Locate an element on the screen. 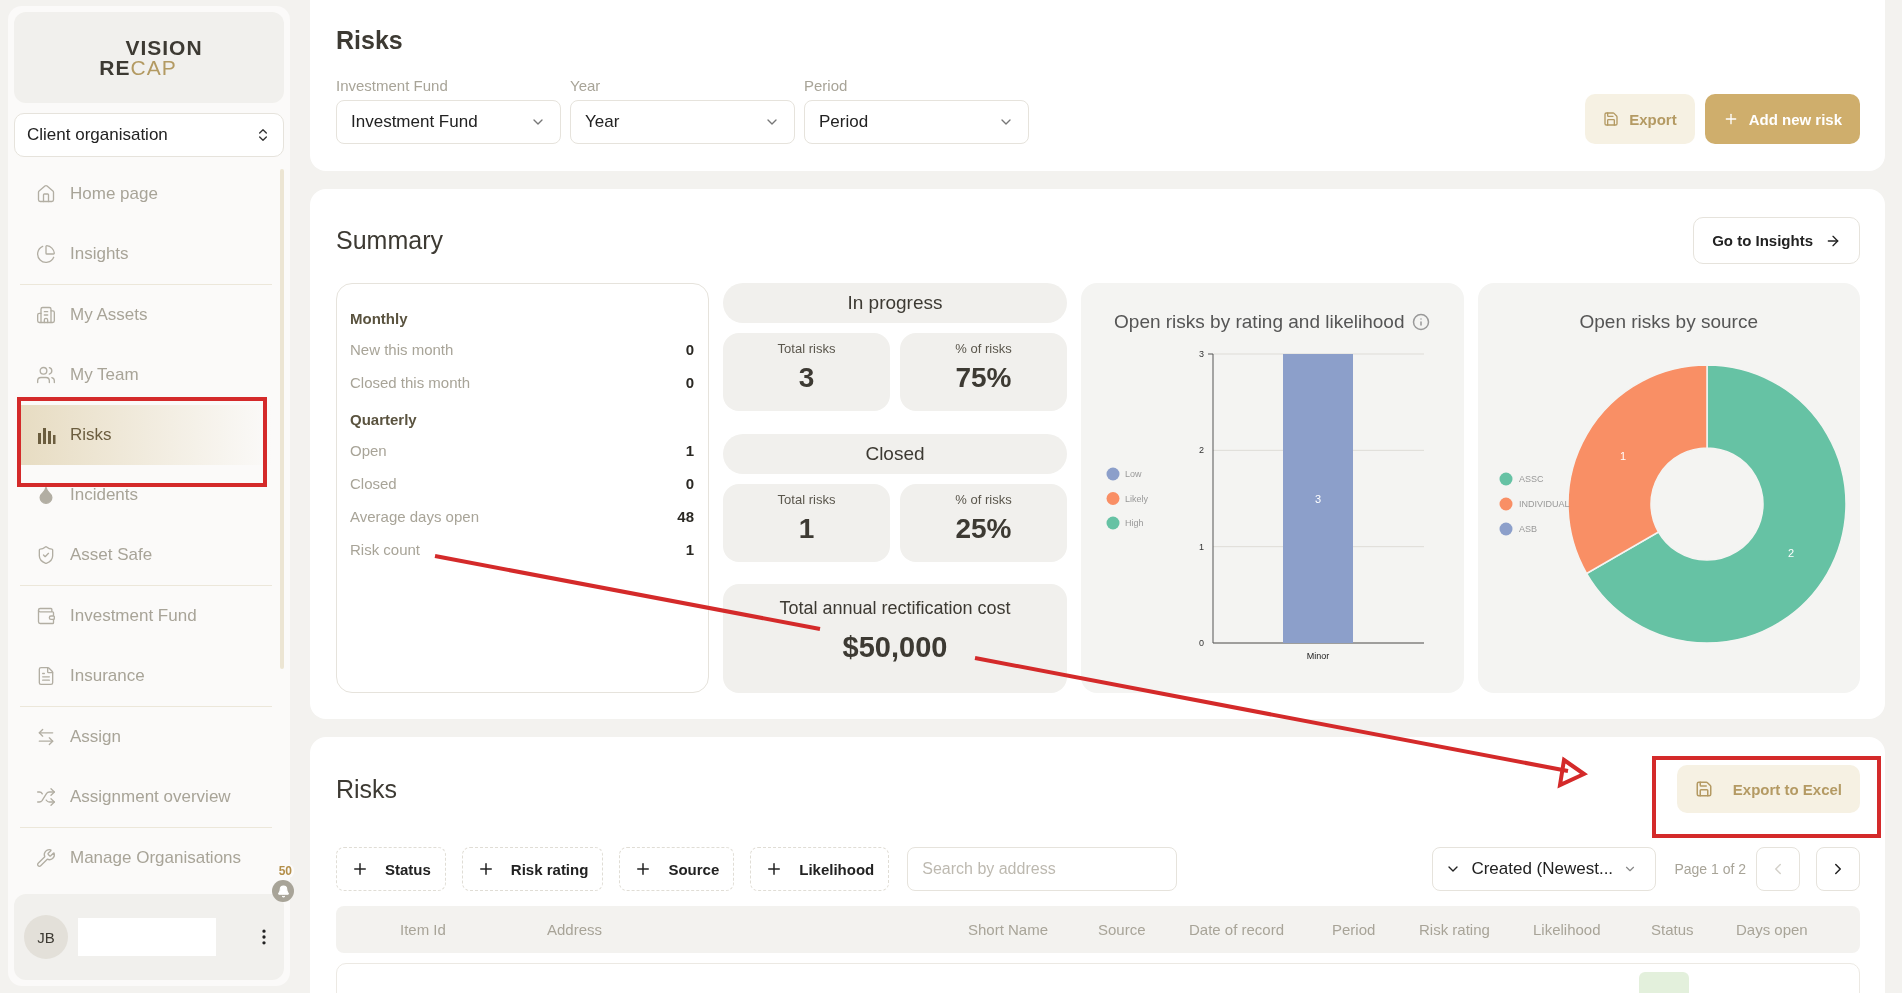 The image size is (1902, 993). logo: VISION RECAP is located at coordinates (149, 57).